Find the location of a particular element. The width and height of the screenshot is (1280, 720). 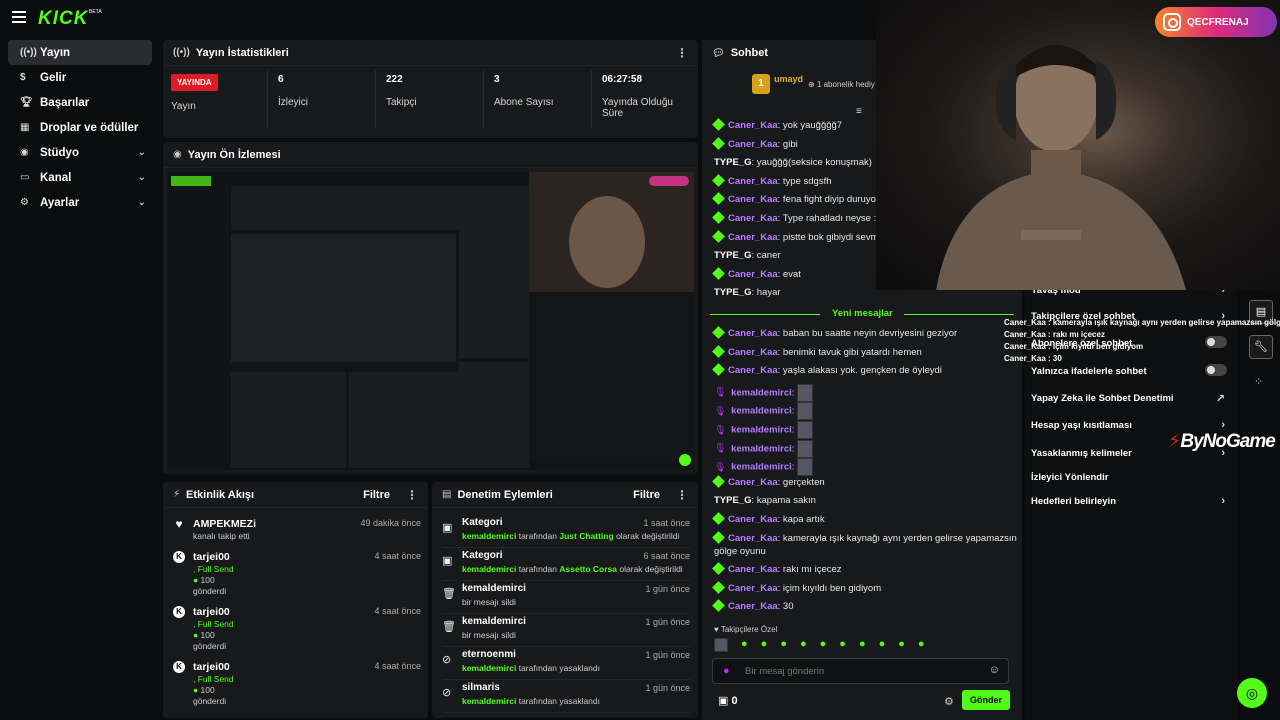

emoji-icon: ☺ is located at coordinates (994, 670).